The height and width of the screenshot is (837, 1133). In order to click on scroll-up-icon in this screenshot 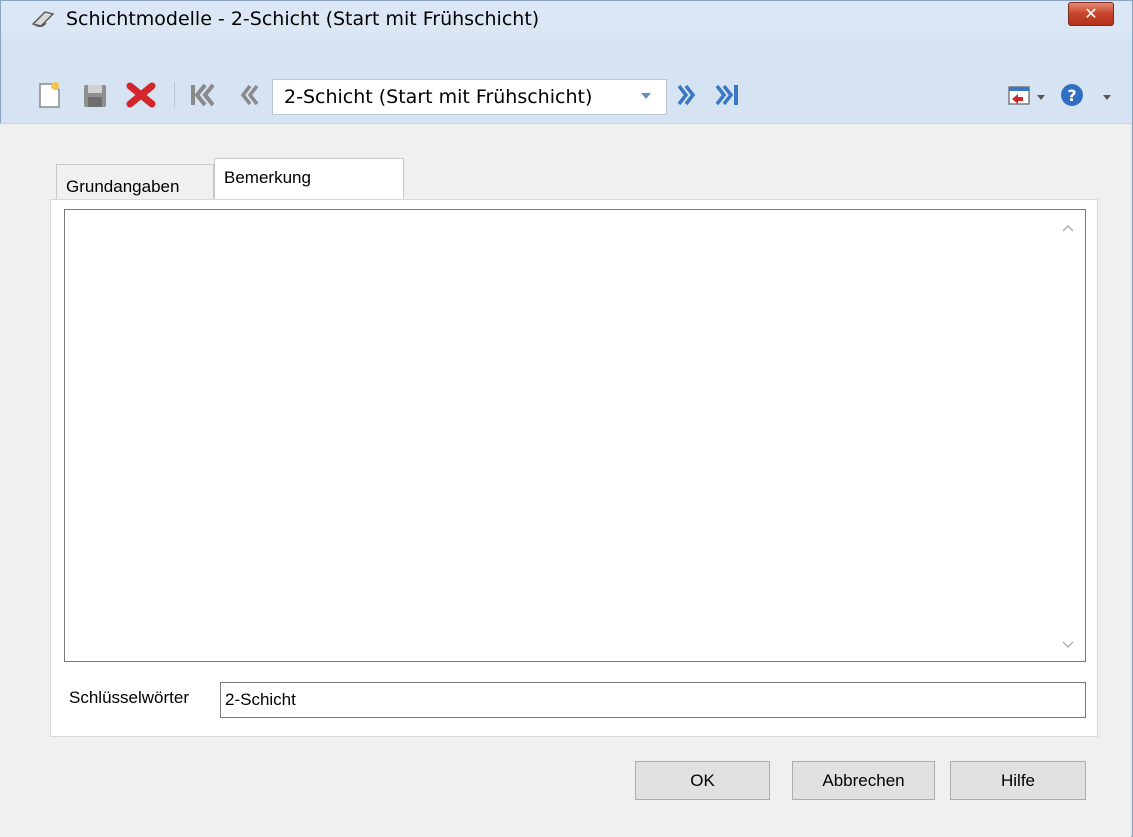, I will do `click(1068, 227)`.